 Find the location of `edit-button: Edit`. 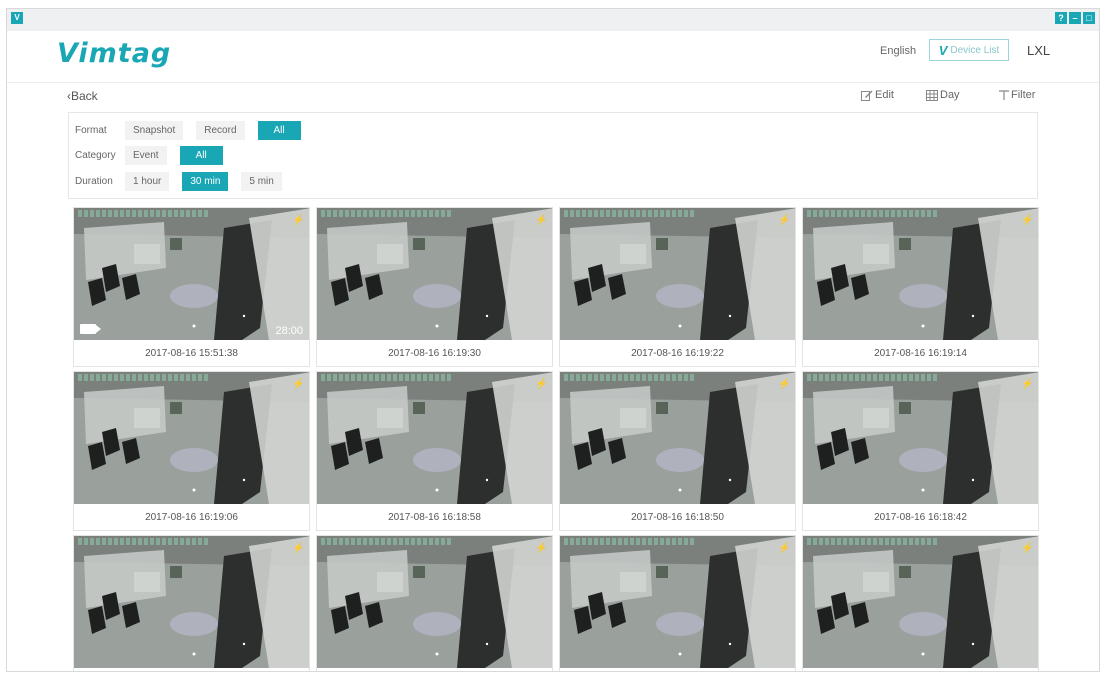

edit-button: Edit is located at coordinates (877, 95).